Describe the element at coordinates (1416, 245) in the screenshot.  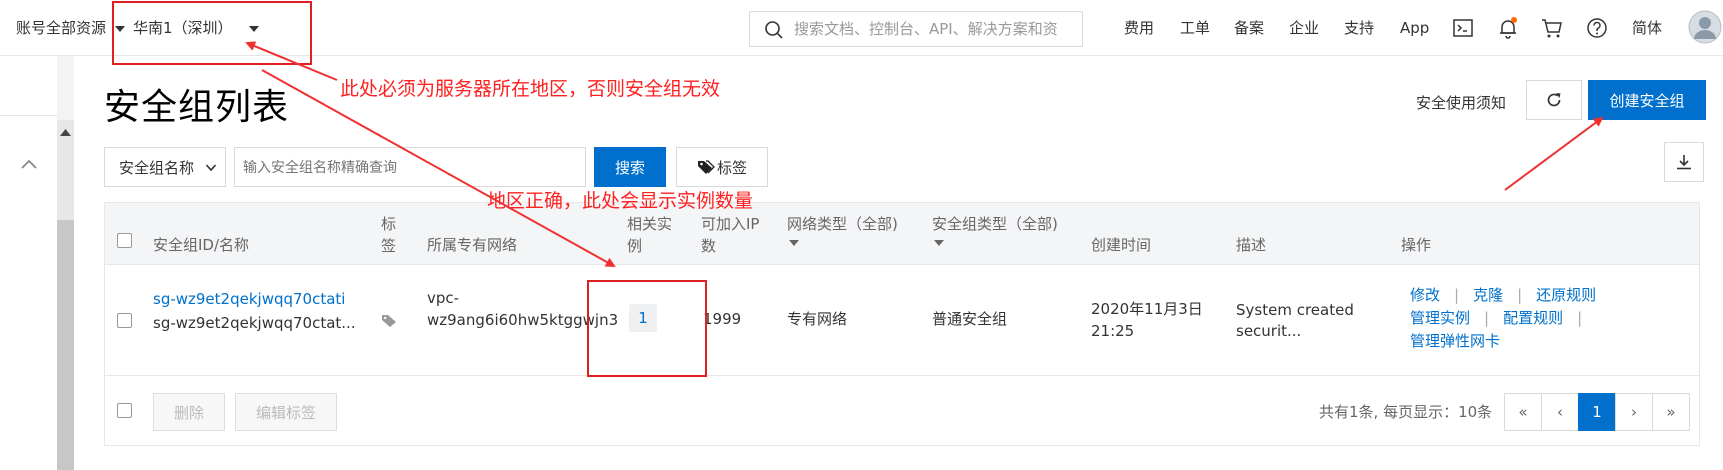
I see `header-actions: 操作` at that location.